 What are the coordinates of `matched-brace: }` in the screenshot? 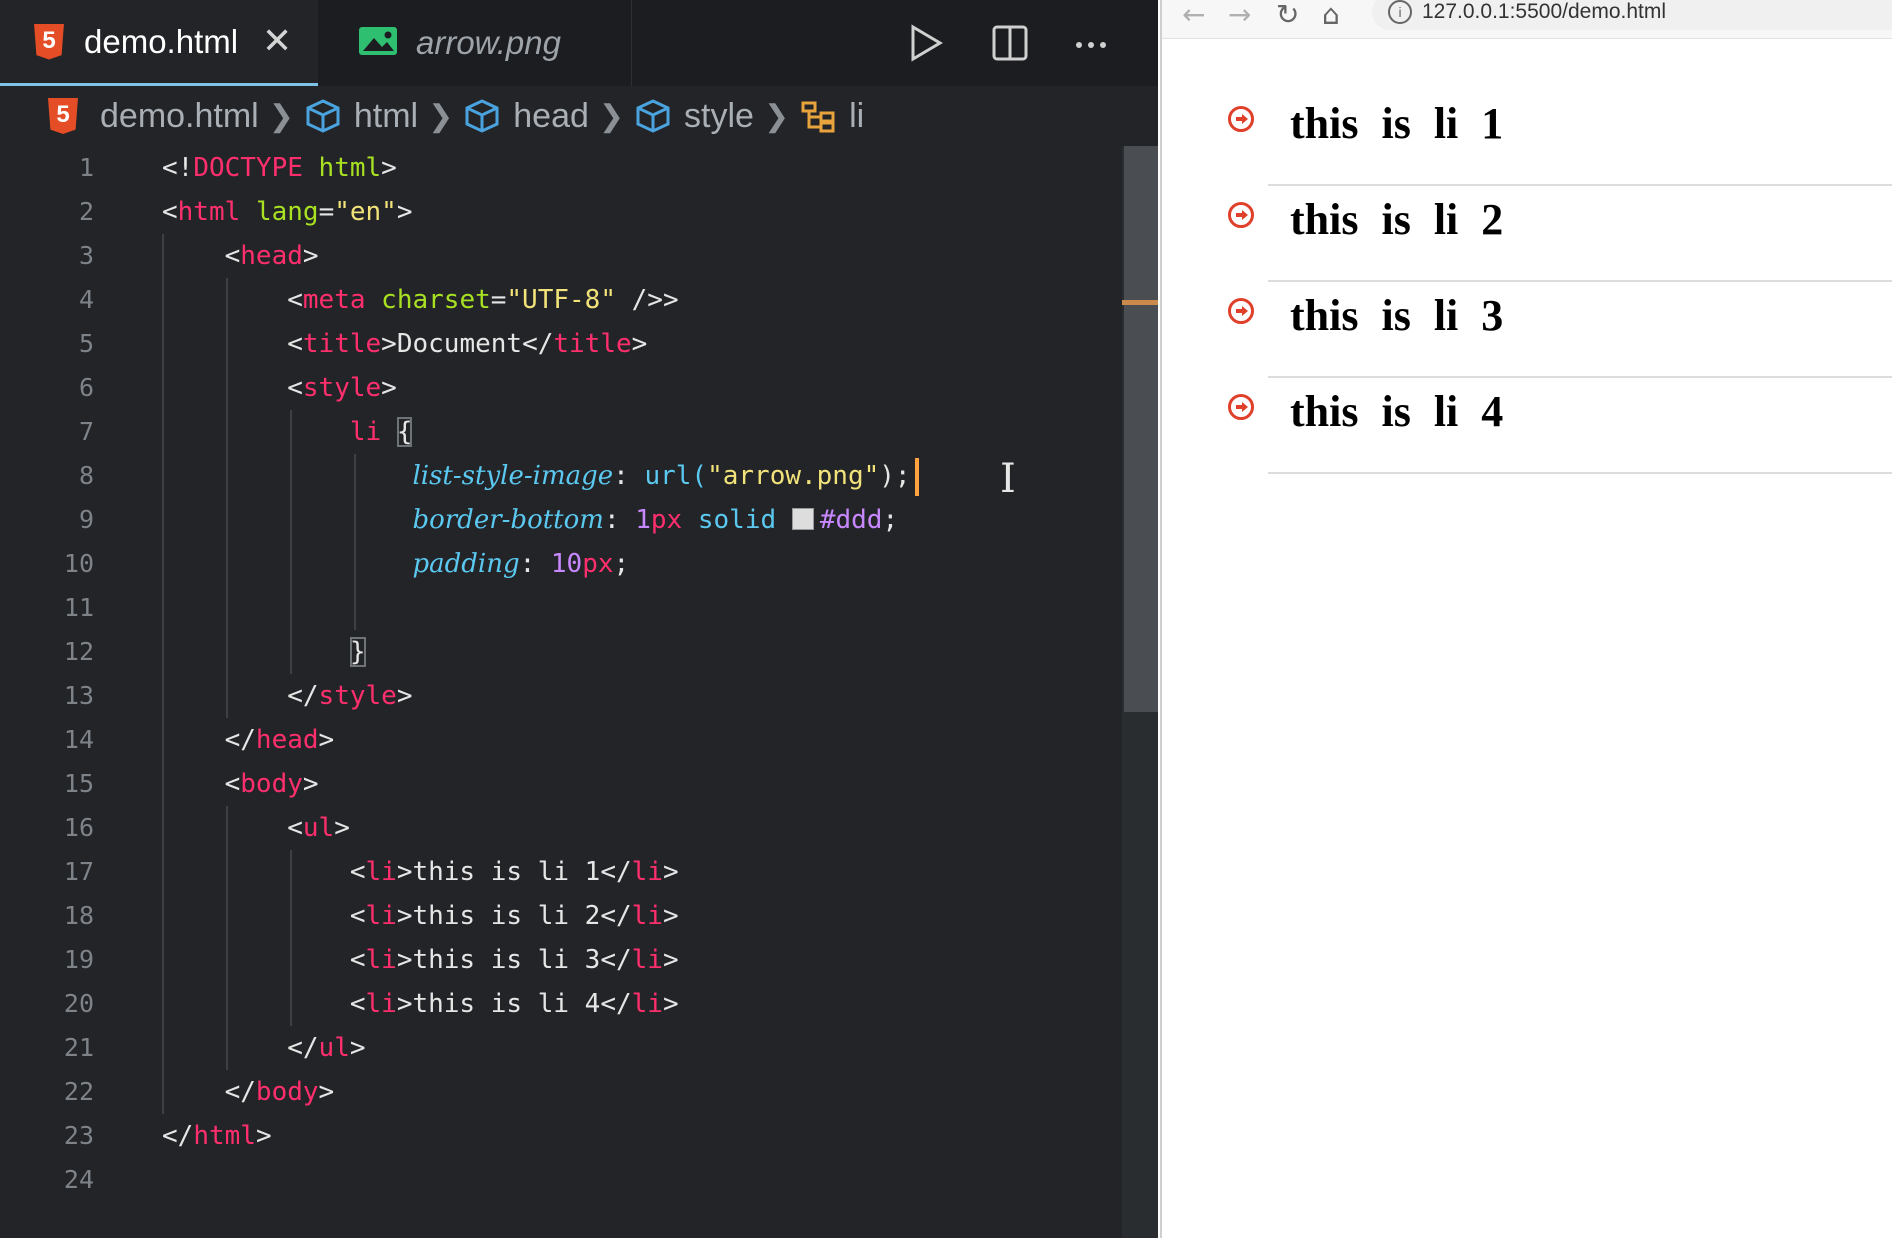 It's located at (357, 652).